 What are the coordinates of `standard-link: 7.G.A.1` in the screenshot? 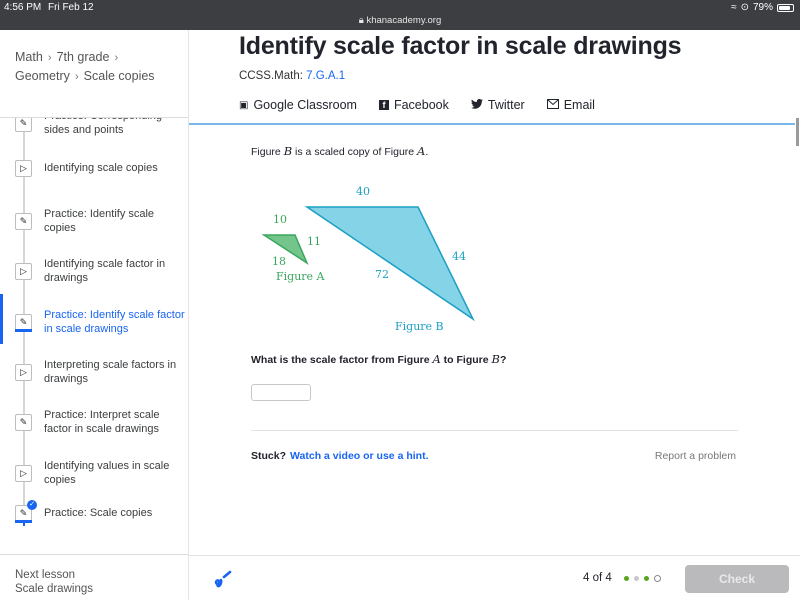 It's located at (325, 76).